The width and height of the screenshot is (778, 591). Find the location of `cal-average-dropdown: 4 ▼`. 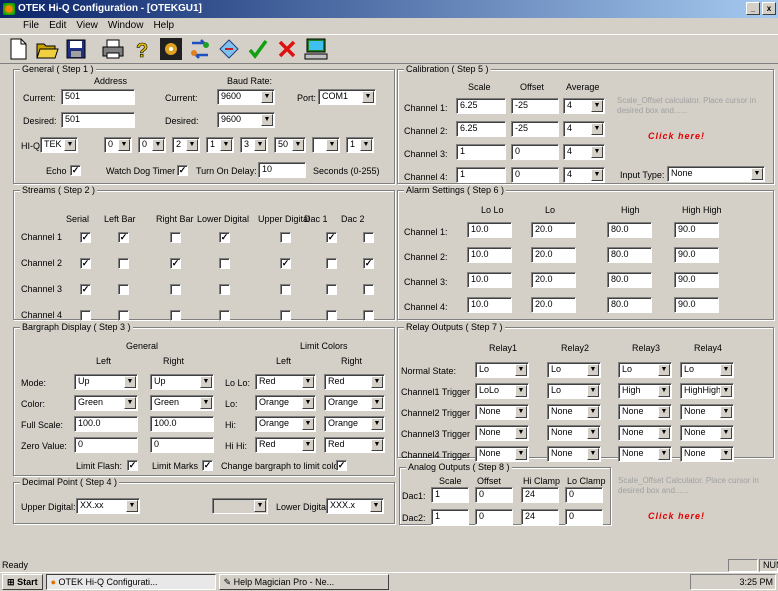

cal-average-dropdown: 4 ▼ is located at coordinates (584, 152).